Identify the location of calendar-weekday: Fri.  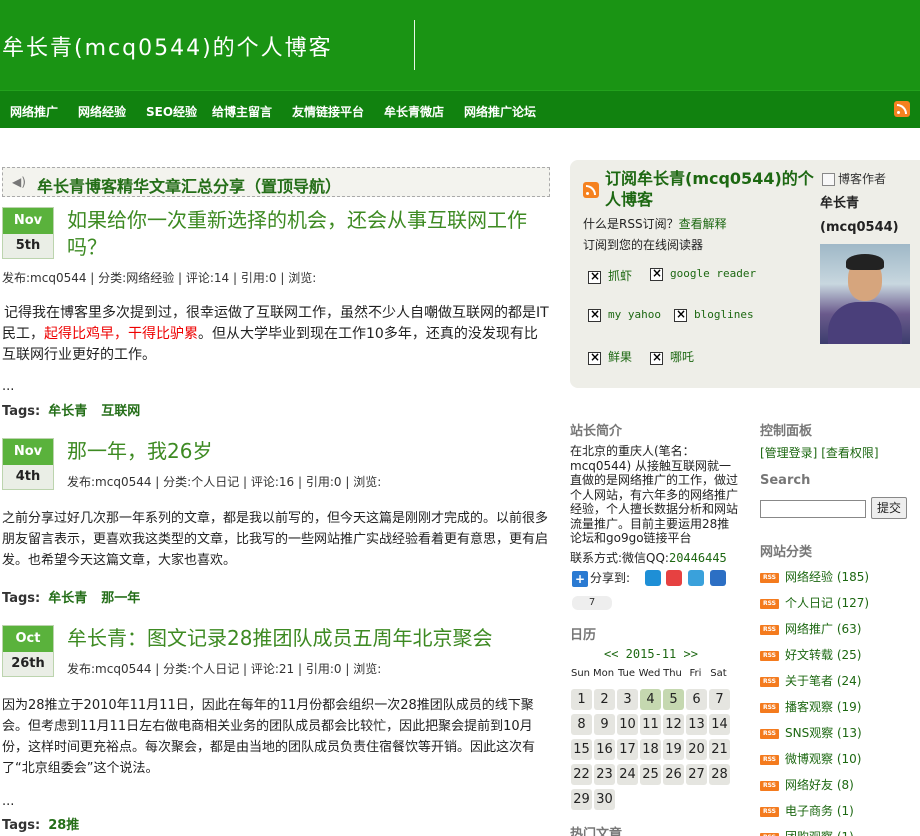
(695, 673).